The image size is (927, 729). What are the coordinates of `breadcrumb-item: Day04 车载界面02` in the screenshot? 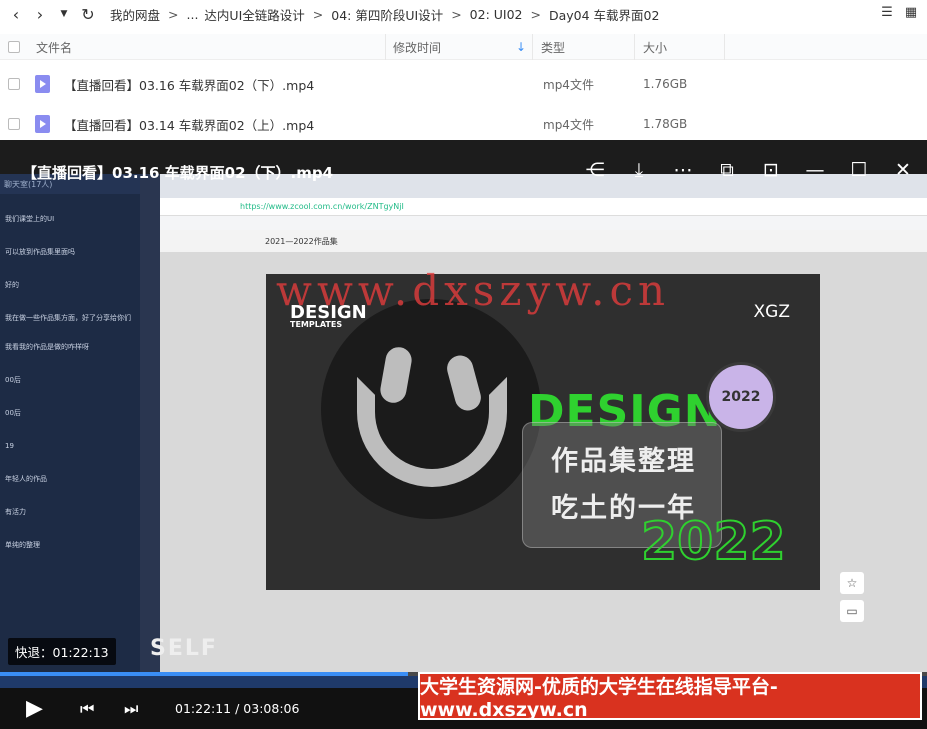 It's located at (604, 14).